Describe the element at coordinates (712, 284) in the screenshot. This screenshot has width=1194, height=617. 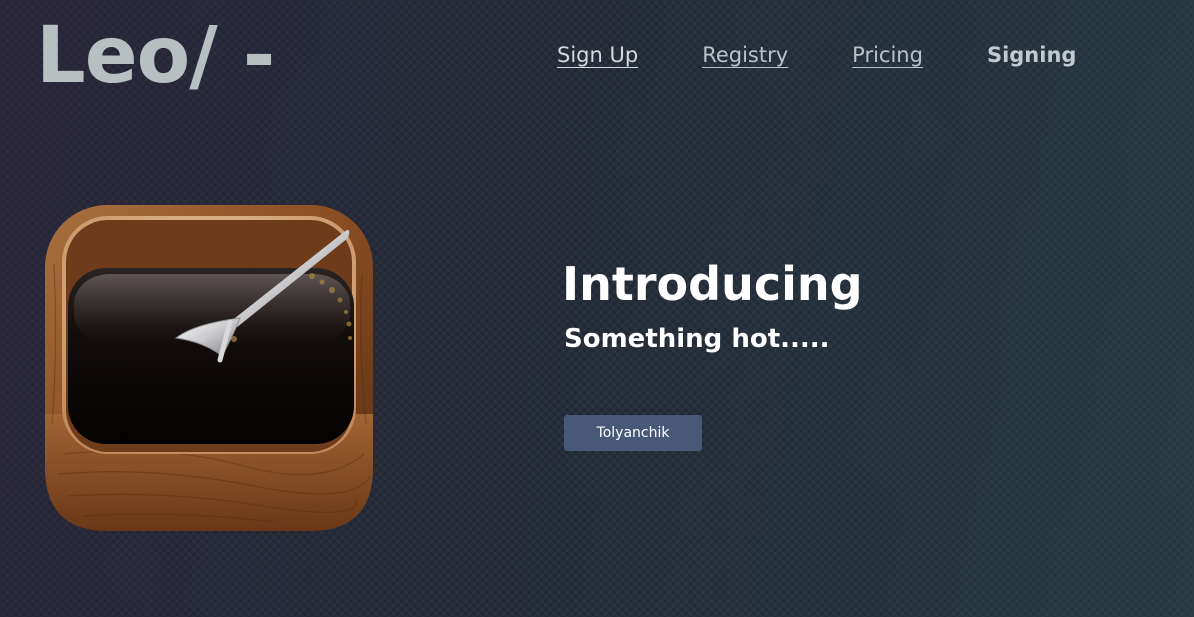
I see `hero-title: Introducing` at that location.